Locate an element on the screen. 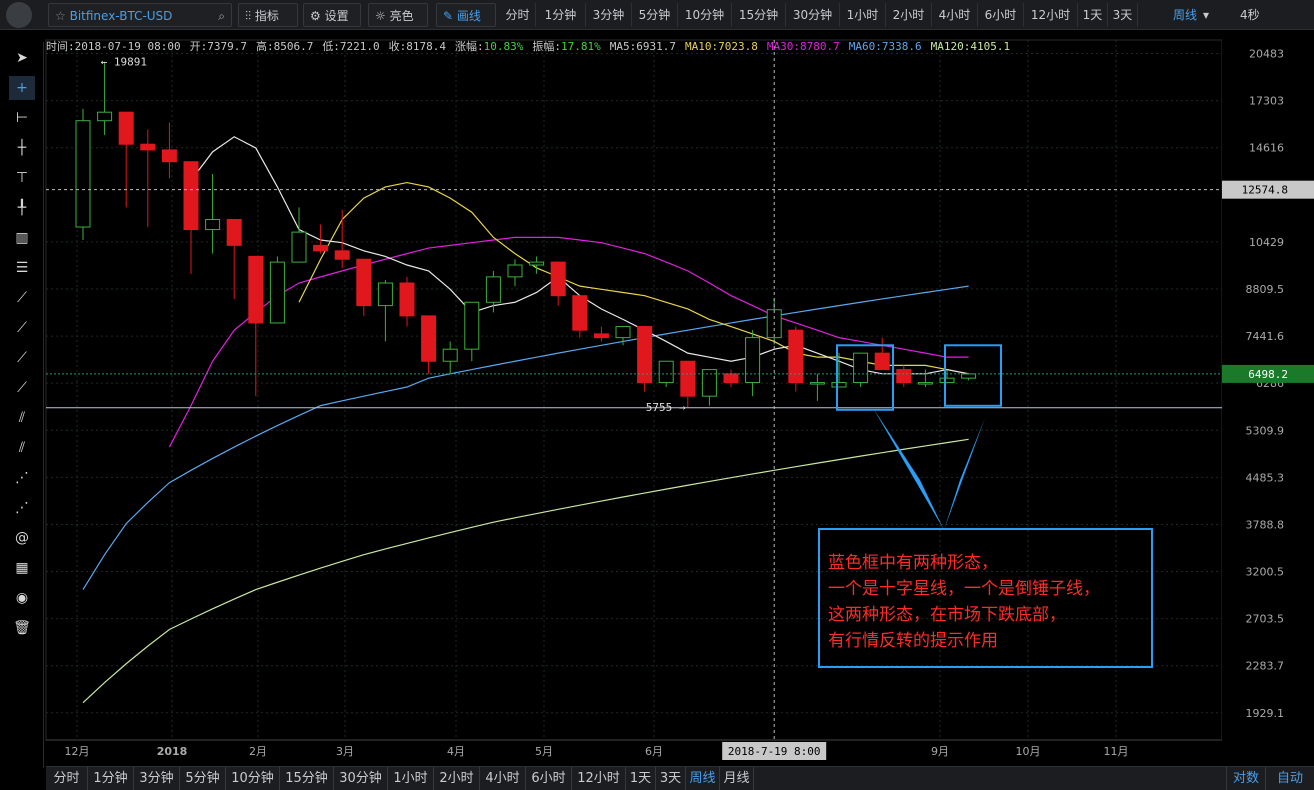 The height and width of the screenshot is (790, 1314). trend-line-icon: ⟋ is located at coordinates (22, 298).